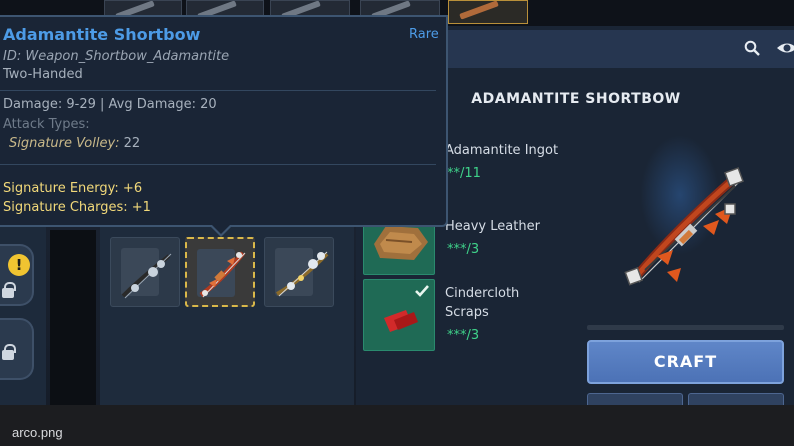  I want to click on eye-icon, so click(785, 48).